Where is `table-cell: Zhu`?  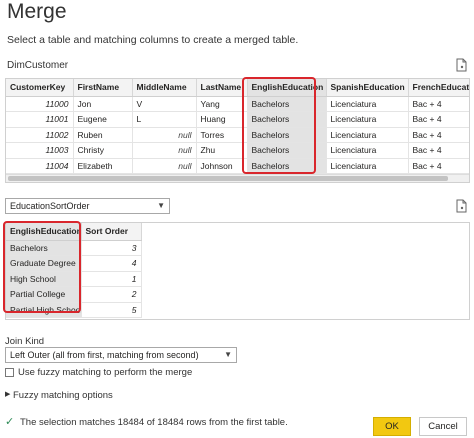
table-cell: Zhu is located at coordinates (222, 150).